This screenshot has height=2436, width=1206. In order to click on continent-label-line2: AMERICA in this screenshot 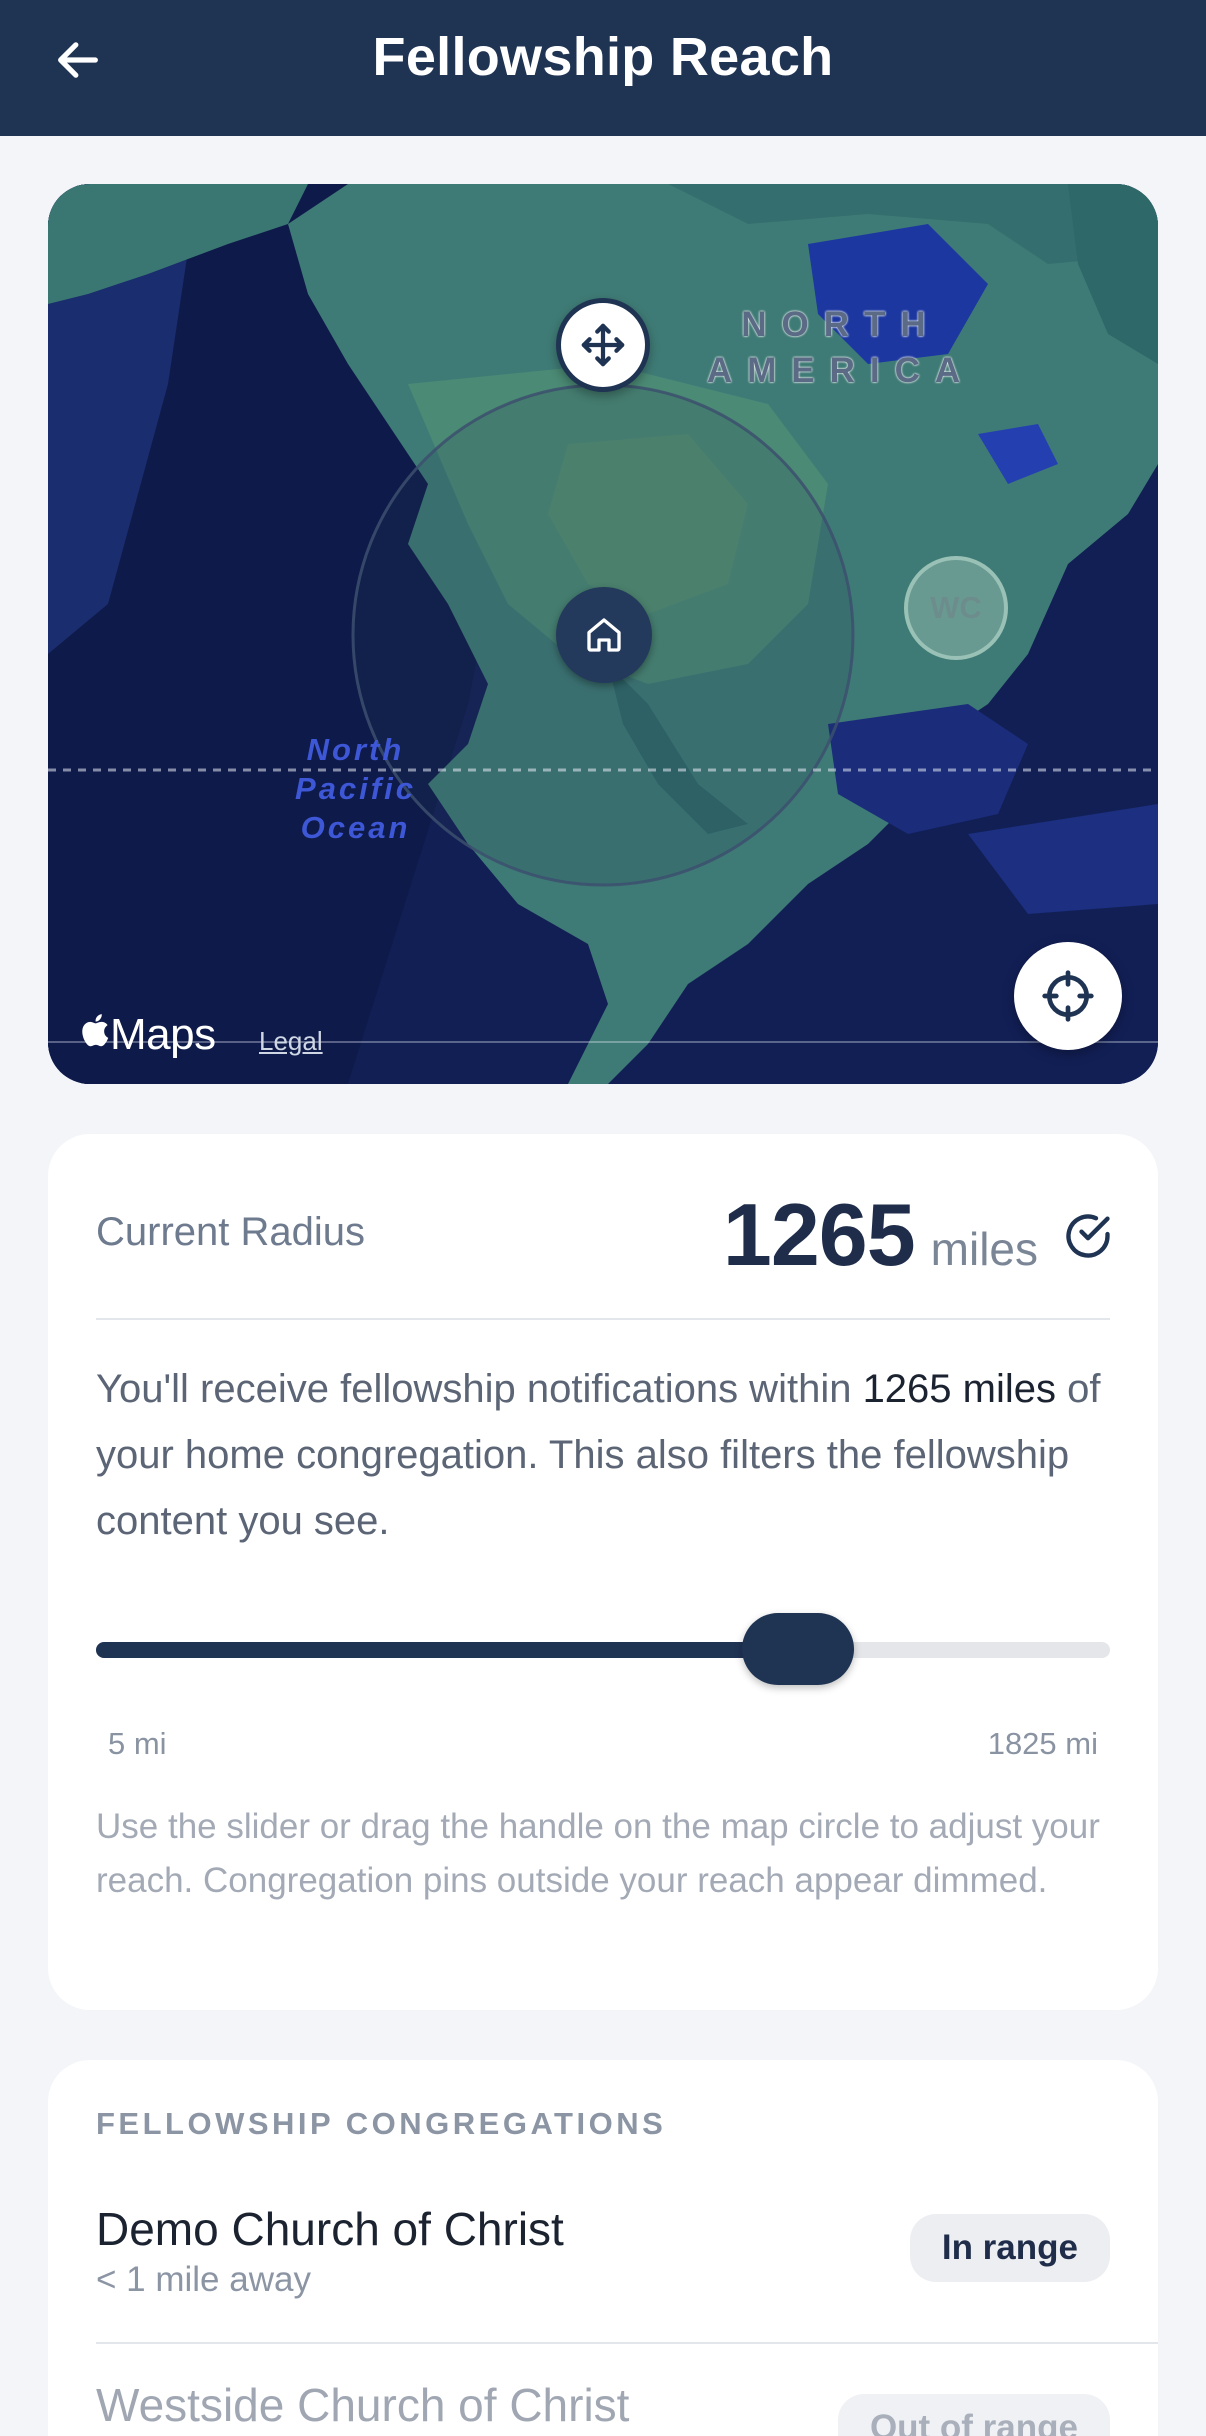, I will do `click(841, 370)`.